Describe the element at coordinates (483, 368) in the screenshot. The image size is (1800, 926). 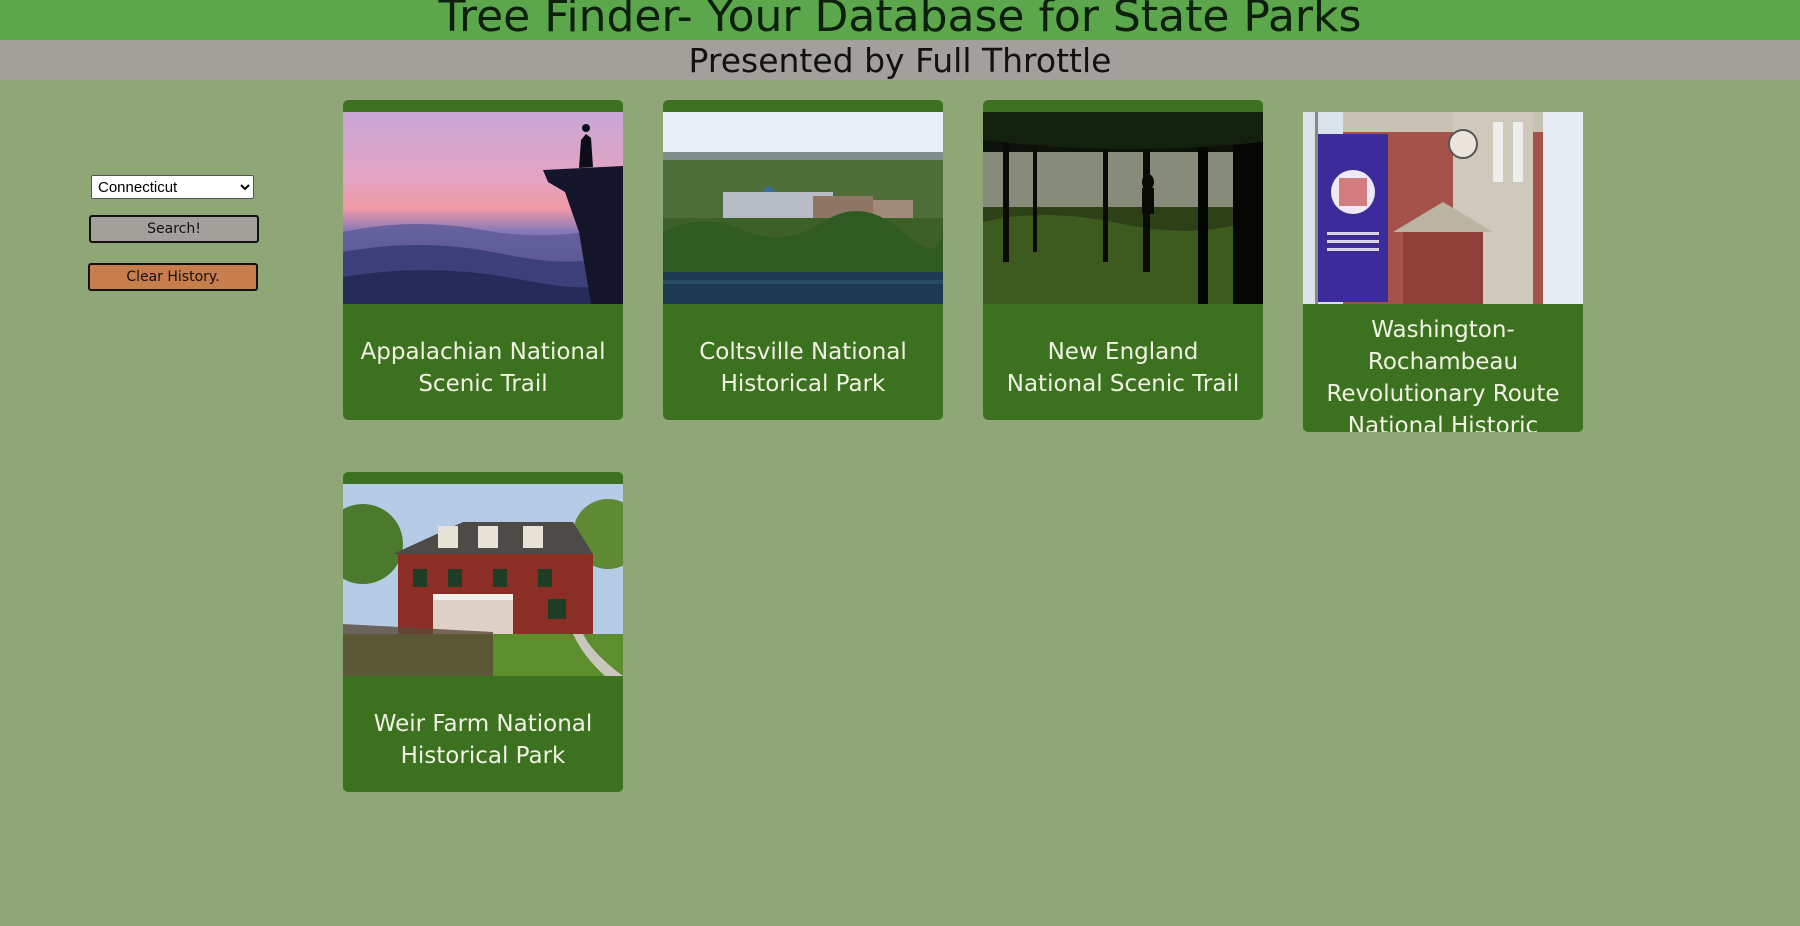
I see `park-name: Appalachian National Scenic Trail` at that location.